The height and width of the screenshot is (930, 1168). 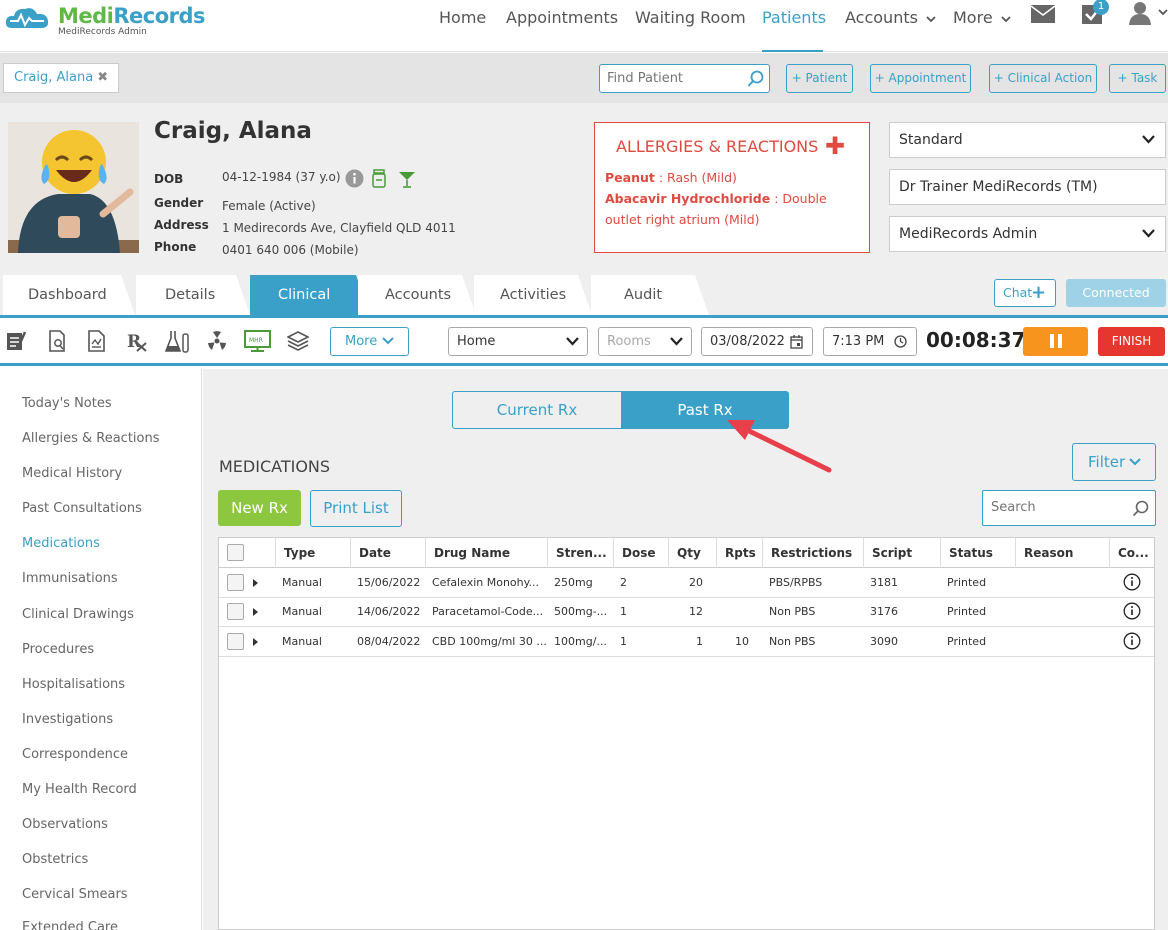 I want to click on tab-activities: Activities, so click(x=533, y=295).